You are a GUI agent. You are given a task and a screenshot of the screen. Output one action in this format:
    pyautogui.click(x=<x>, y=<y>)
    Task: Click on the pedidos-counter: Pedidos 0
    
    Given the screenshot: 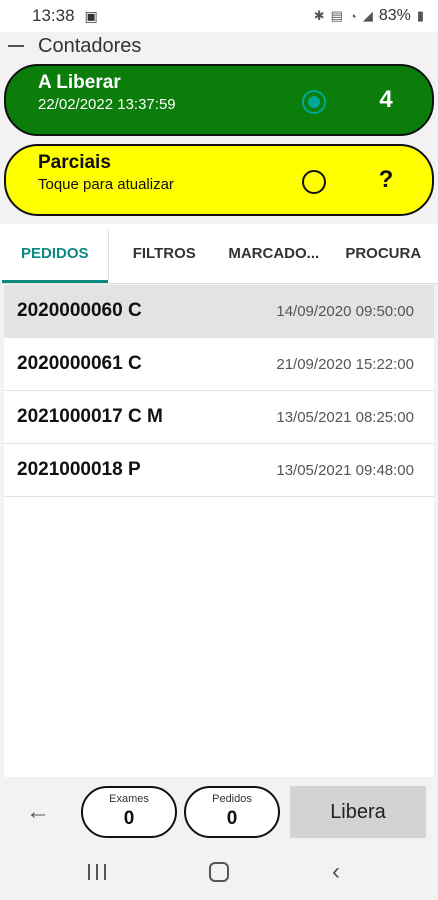 What is the action you would take?
    pyautogui.click(x=232, y=812)
    